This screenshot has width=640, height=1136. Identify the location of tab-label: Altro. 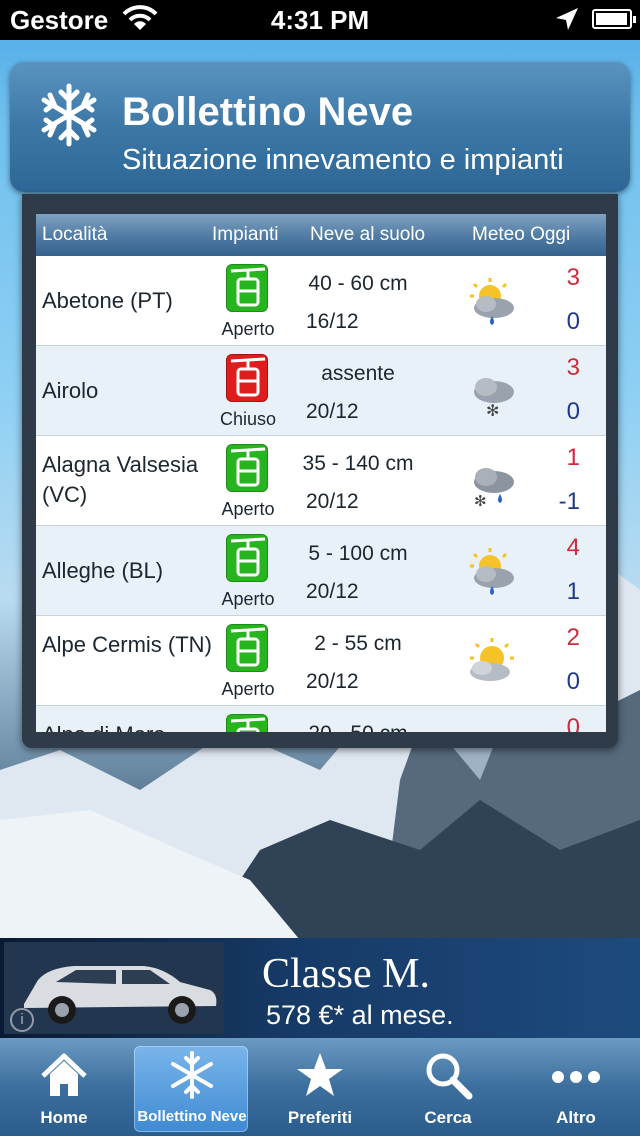
(576, 1117).